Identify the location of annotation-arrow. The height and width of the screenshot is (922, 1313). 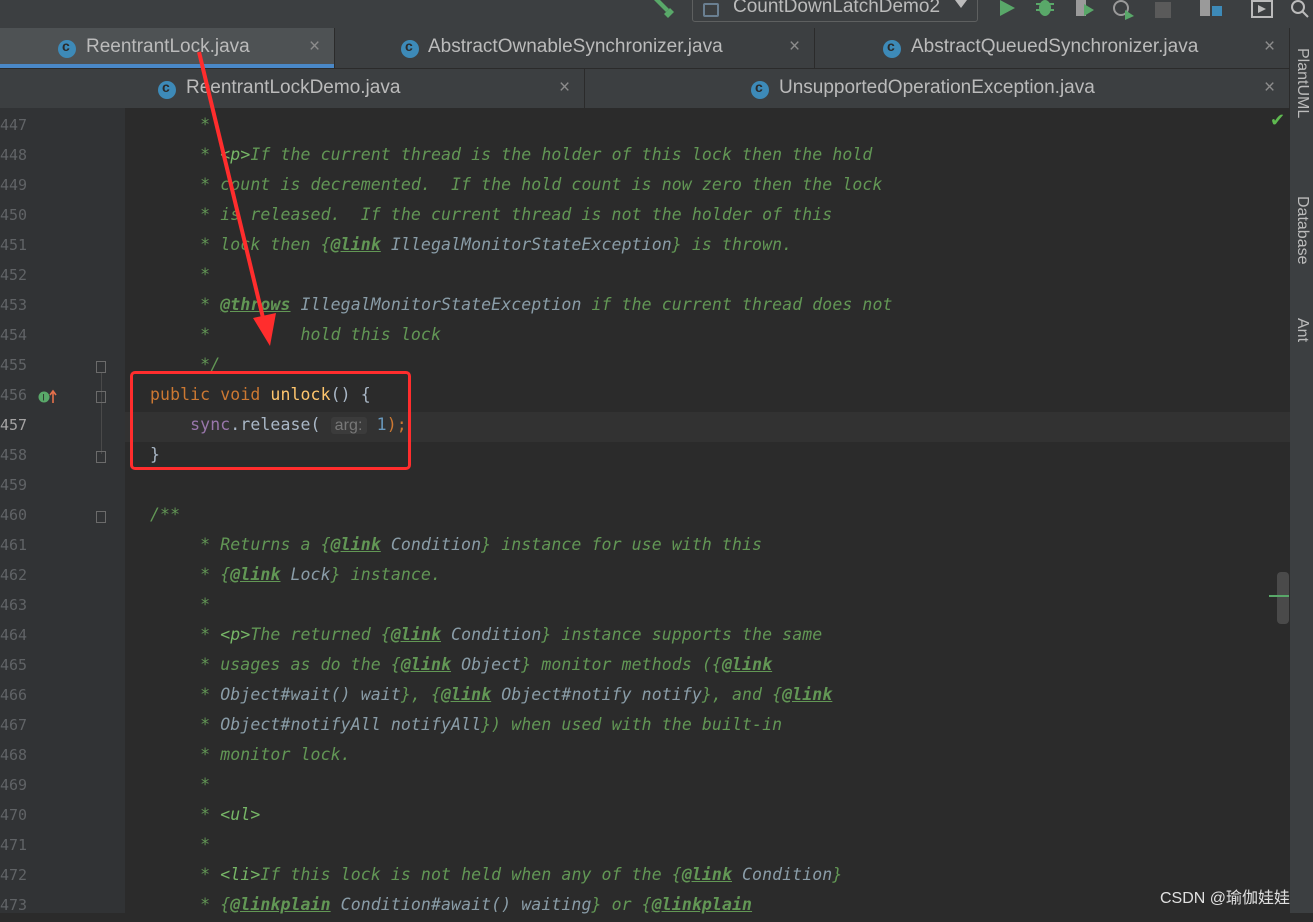
(236, 198).